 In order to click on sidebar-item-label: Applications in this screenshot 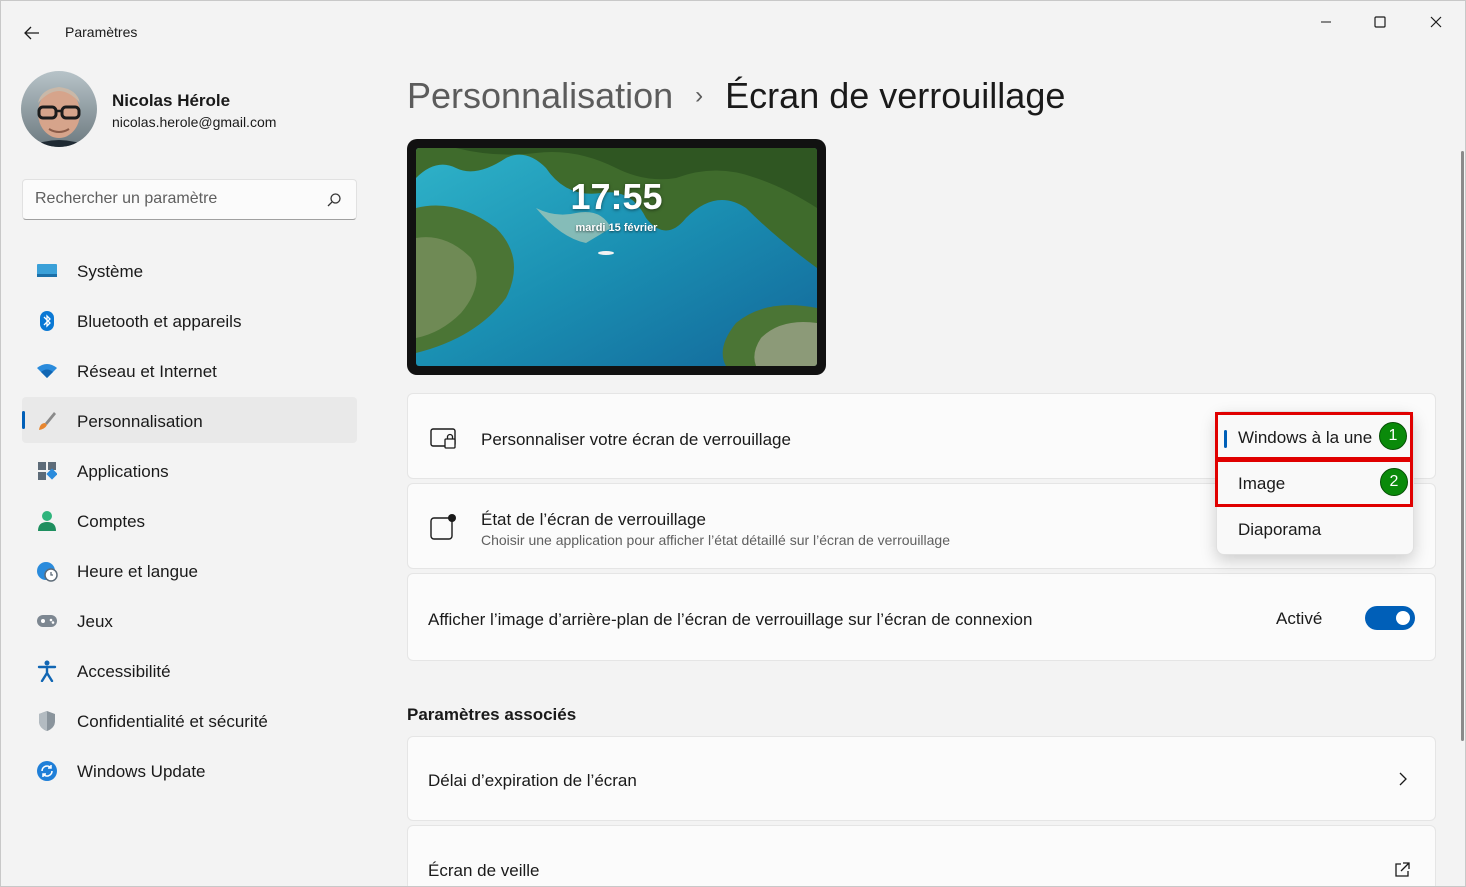, I will do `click(123, 471)`.